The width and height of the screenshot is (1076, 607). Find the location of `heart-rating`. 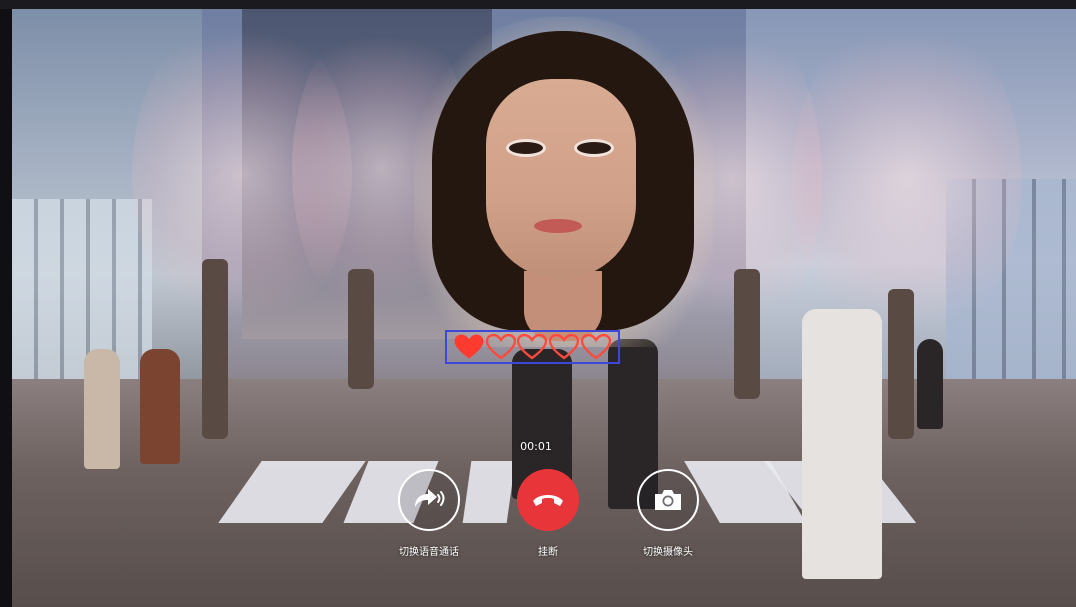

heart-rating is located at coordinates (532, 347).